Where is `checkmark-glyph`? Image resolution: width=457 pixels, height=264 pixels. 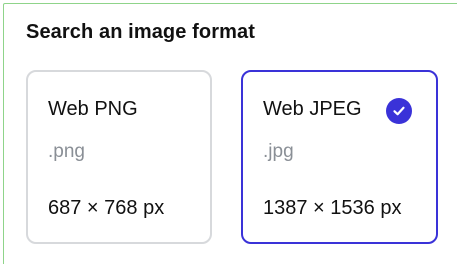
checkmark-glyph is located at coordinates (399, 111).